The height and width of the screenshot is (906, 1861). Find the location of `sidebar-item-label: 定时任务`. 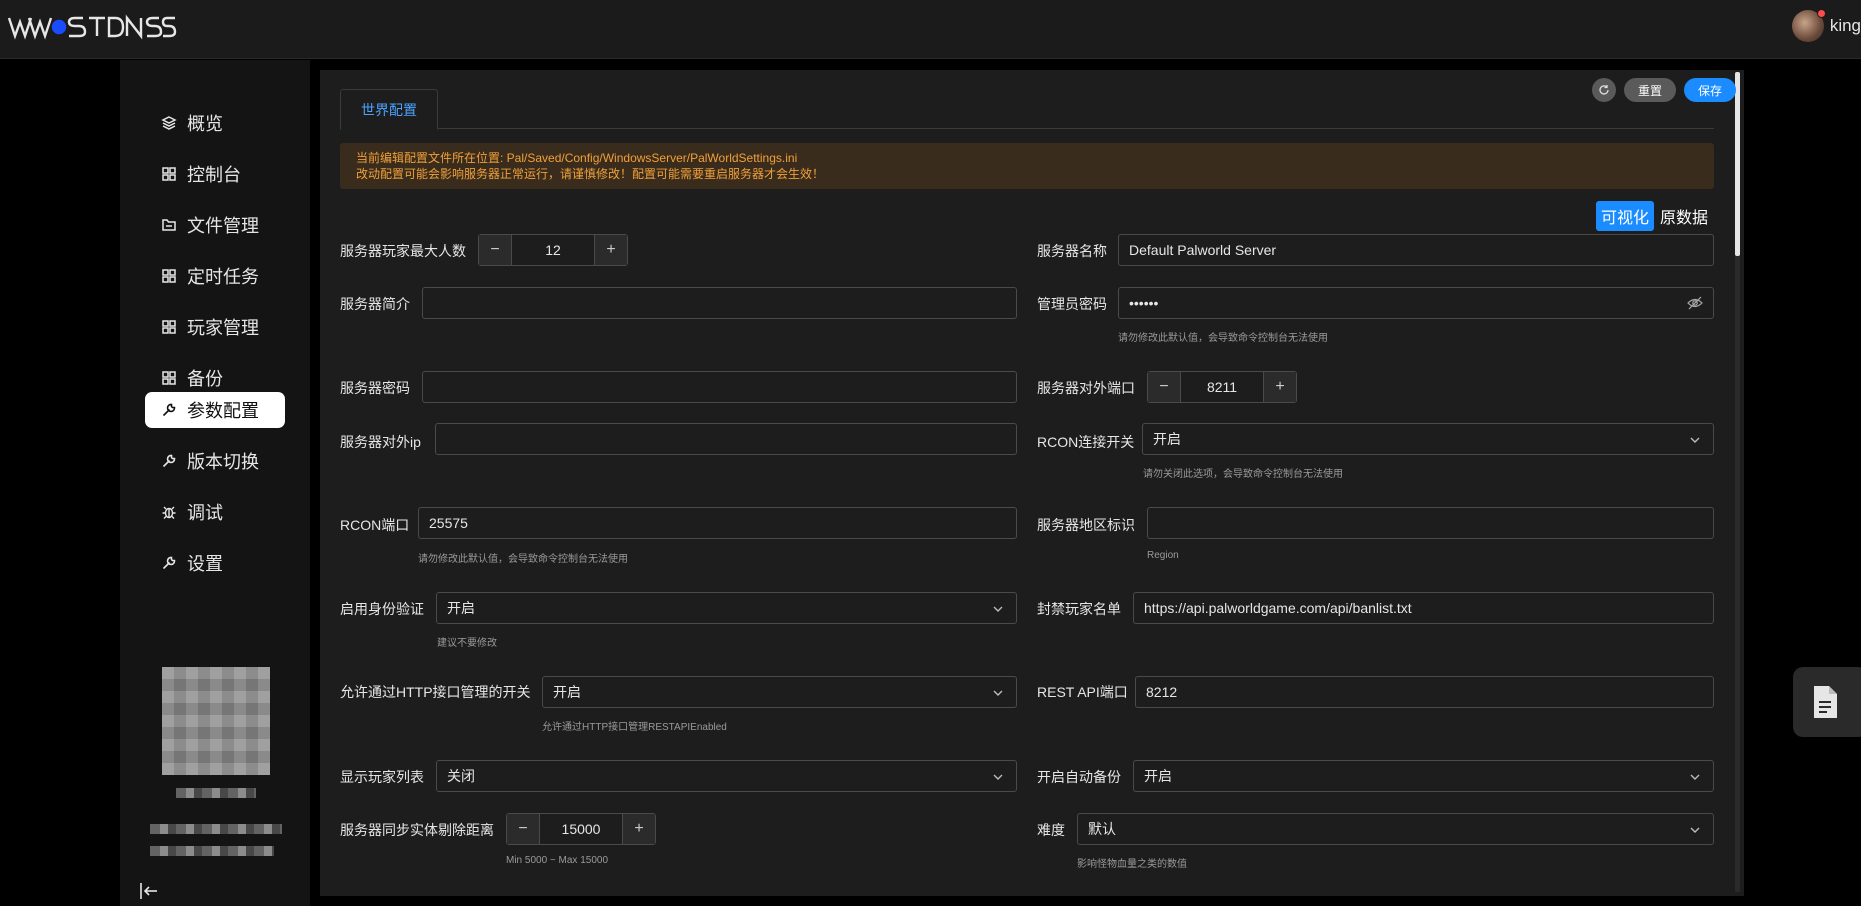

sidebar-item-label: 定时任务 is located at coordinates (223, 277).